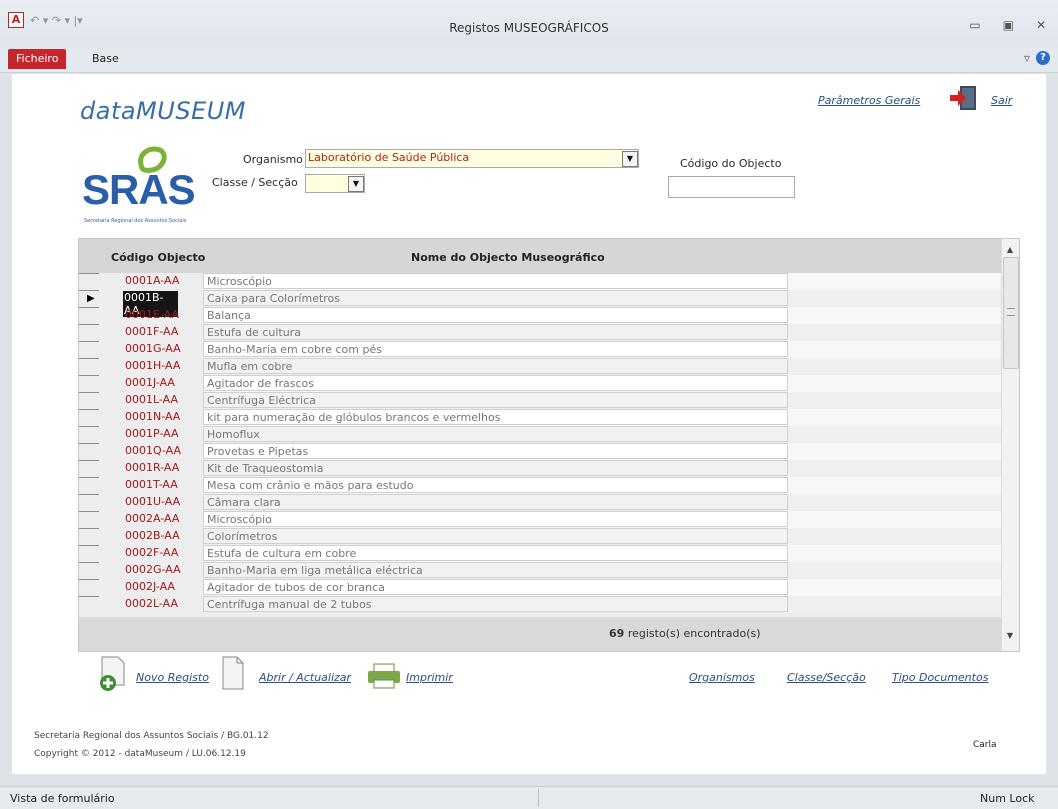 This screenshot has width=1058, height=809. I want to click on table-row: 0001L-AA Centrífuga Eléctrica, so click(540, 400).